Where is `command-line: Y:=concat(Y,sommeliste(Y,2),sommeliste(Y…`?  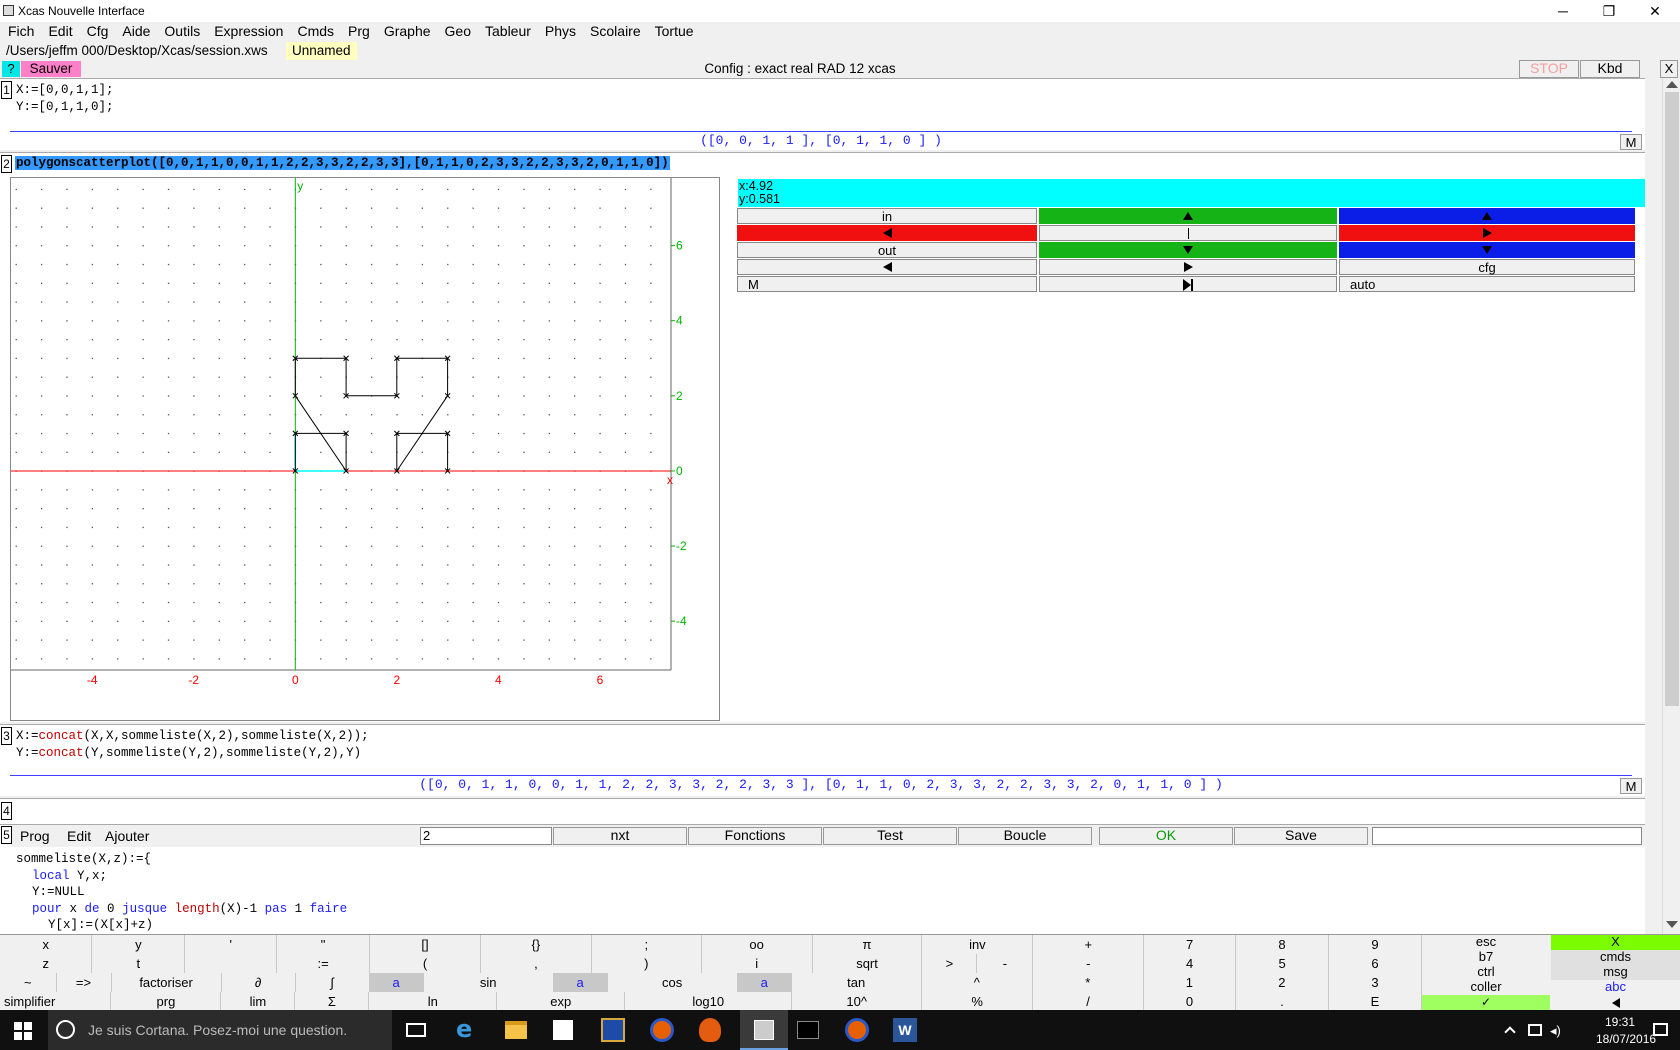
command-line: Y:=concat(Y,sommeliste(Y,2),sommeliste(Y… is located at coordinates (188, 753).